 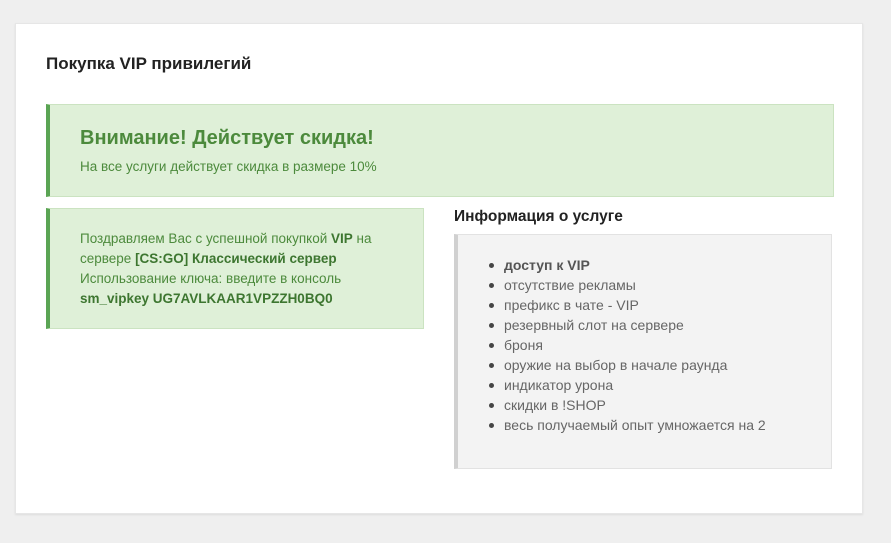 I want to click on key-usage-instruction: Использование ключа: введите в консоль, so click(x=211, y=278).